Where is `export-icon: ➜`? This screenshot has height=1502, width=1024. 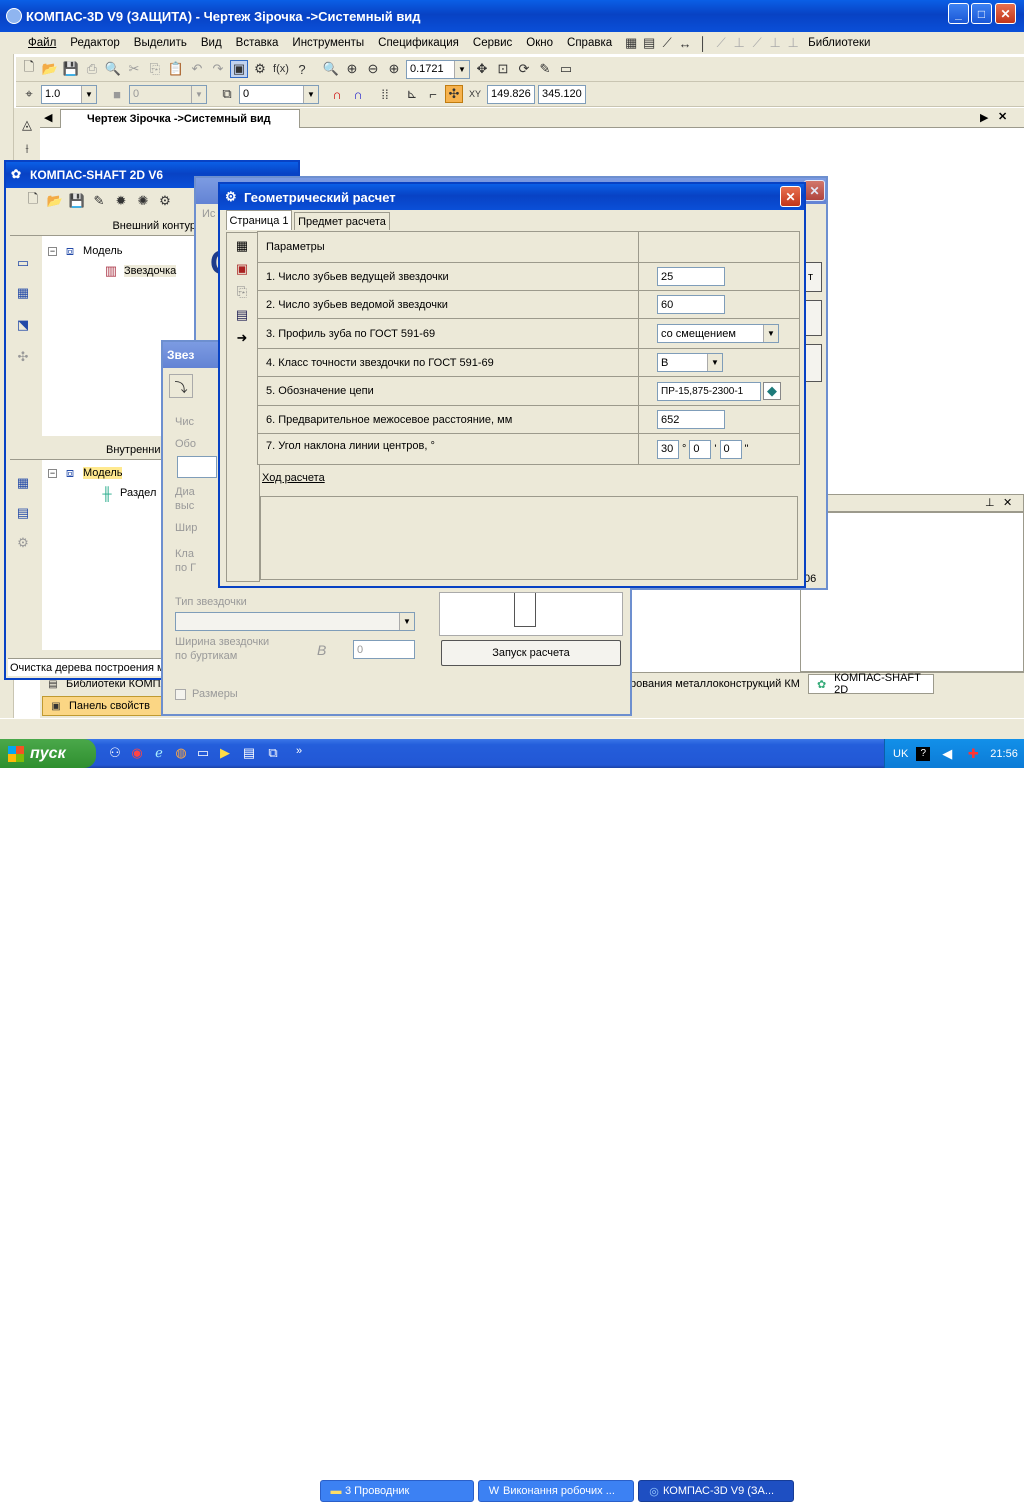 export-icon: ➜ is located at coordinates (242, 338).